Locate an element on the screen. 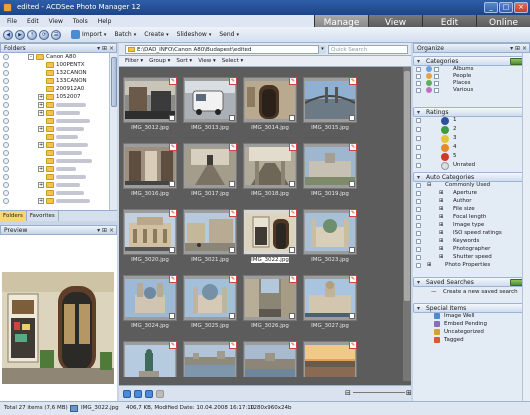 The height and width of the screenshot is (415, 530). thumbnail-cell: ✎IMG_3028.jpg is located at coordinates (150, 359).